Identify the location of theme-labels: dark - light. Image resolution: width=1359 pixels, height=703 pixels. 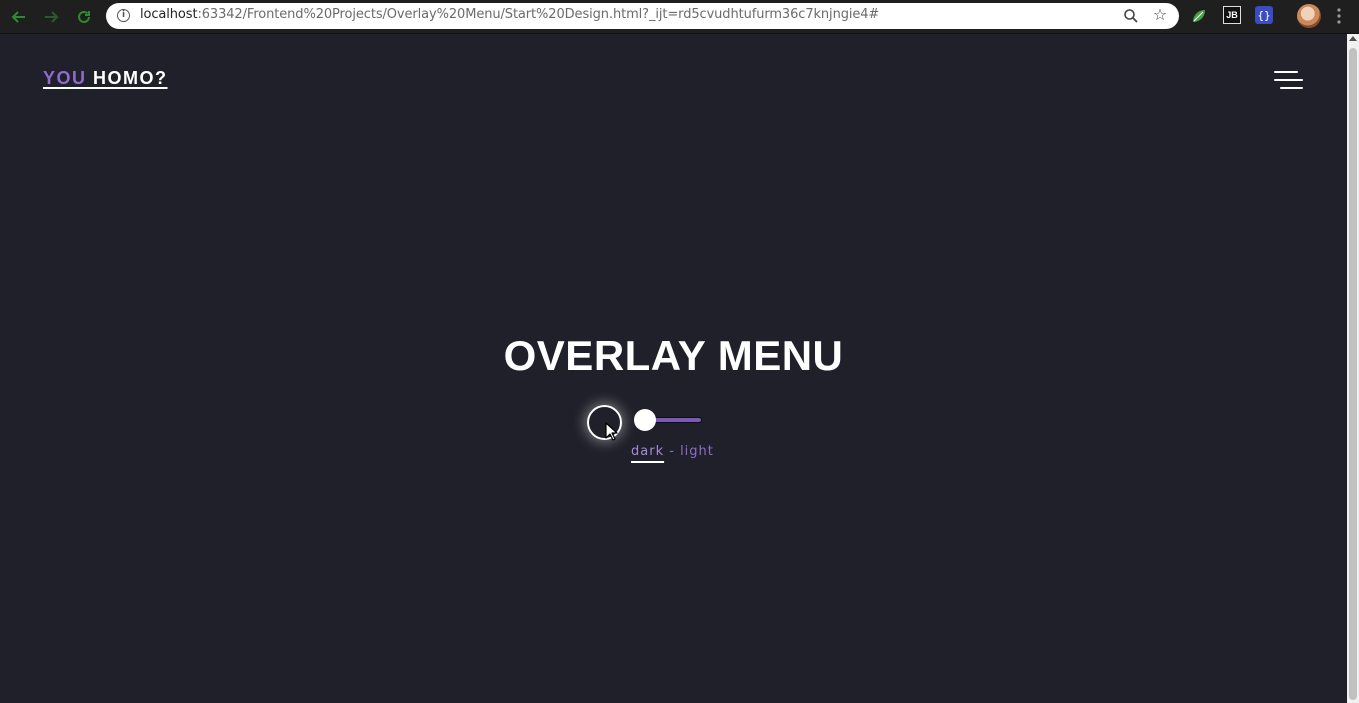
(672, 451).